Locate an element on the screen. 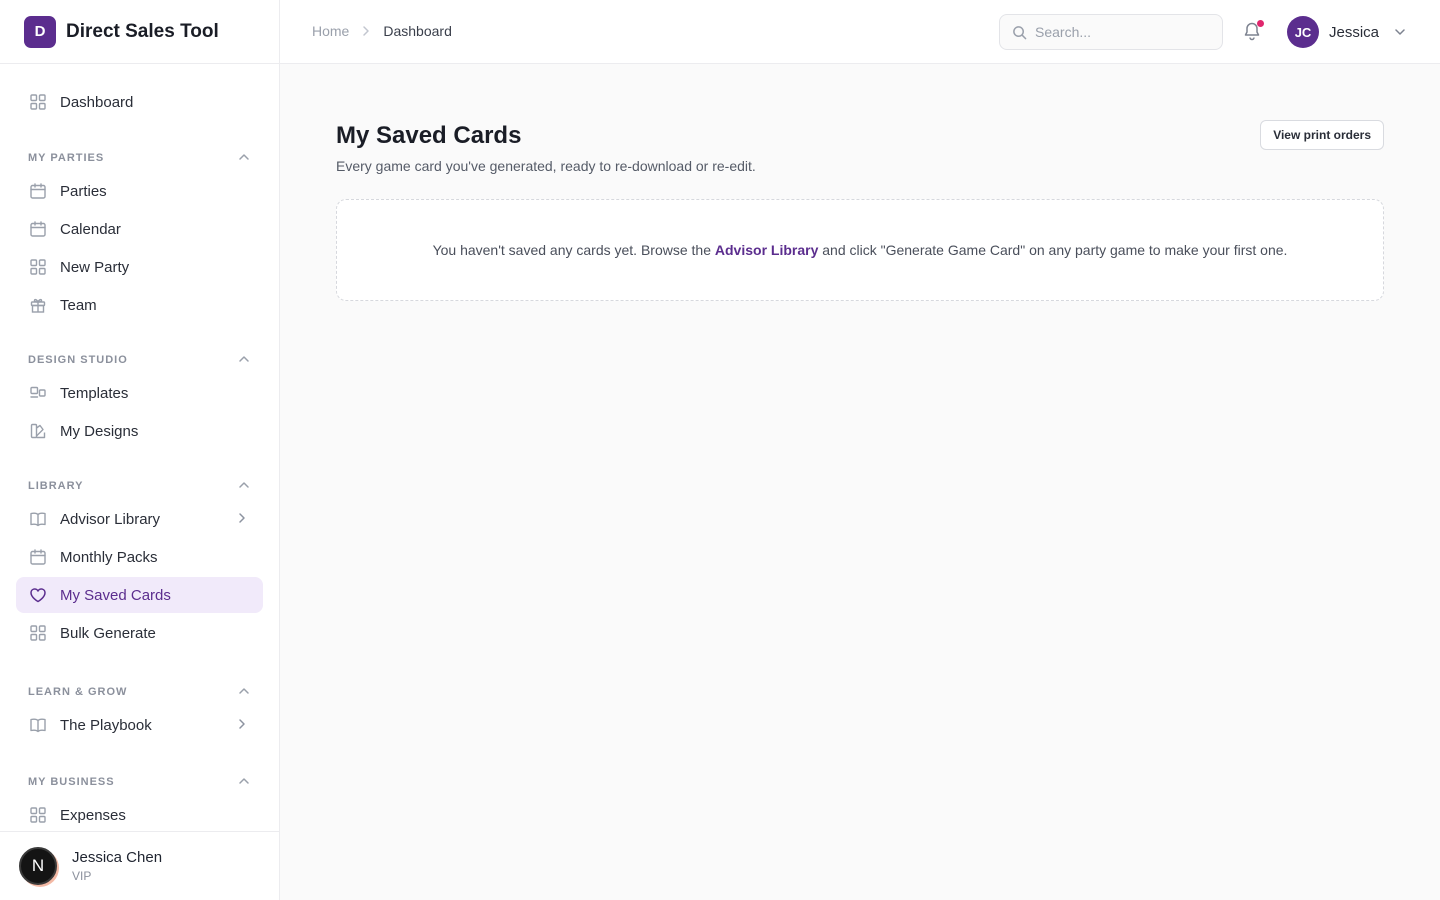  sidebar-item-new-party: New Party is located at coordinates (139, 267).